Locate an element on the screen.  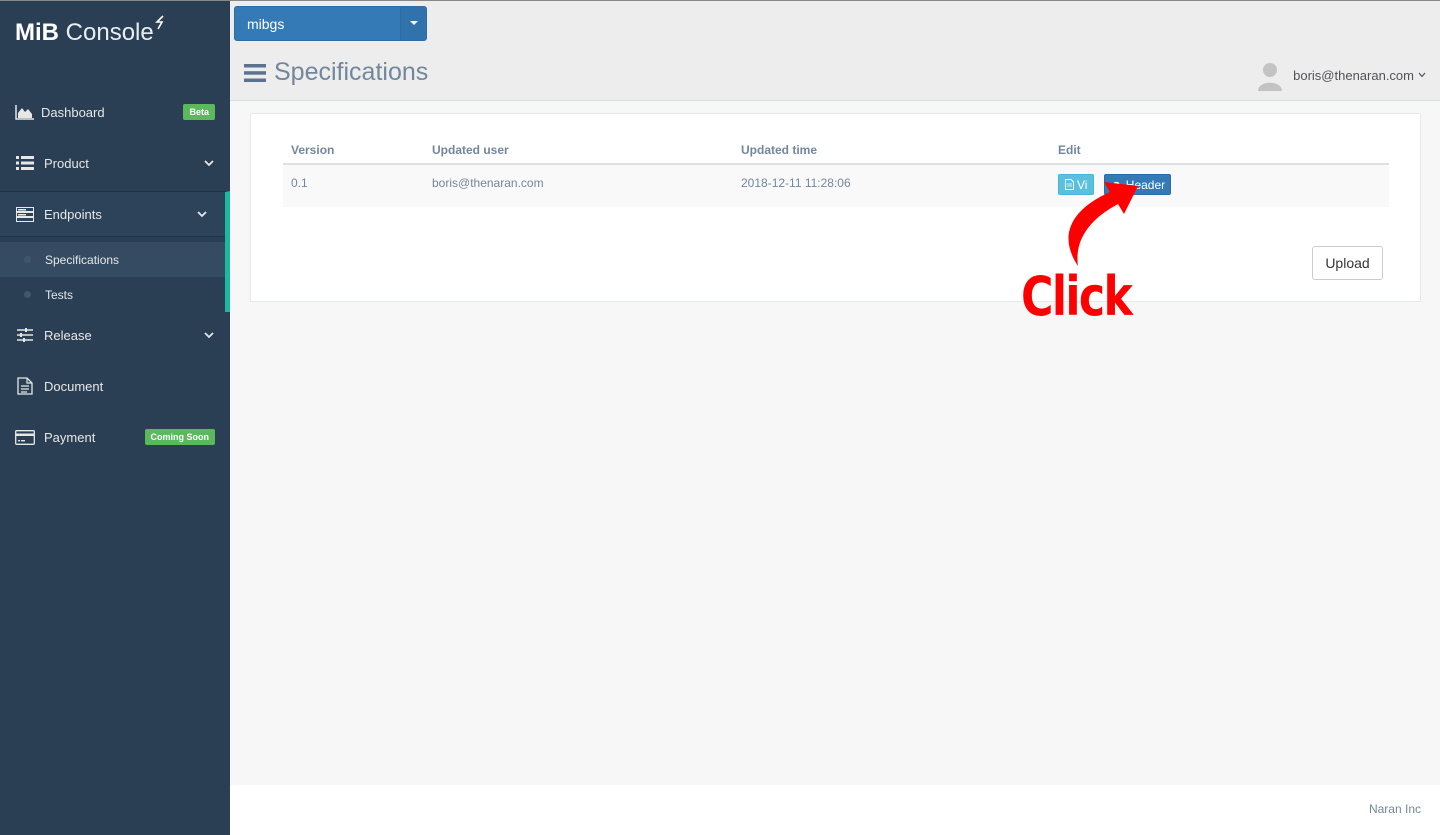
sidebar-item-label: Payment is located at coordinates (70, 437).